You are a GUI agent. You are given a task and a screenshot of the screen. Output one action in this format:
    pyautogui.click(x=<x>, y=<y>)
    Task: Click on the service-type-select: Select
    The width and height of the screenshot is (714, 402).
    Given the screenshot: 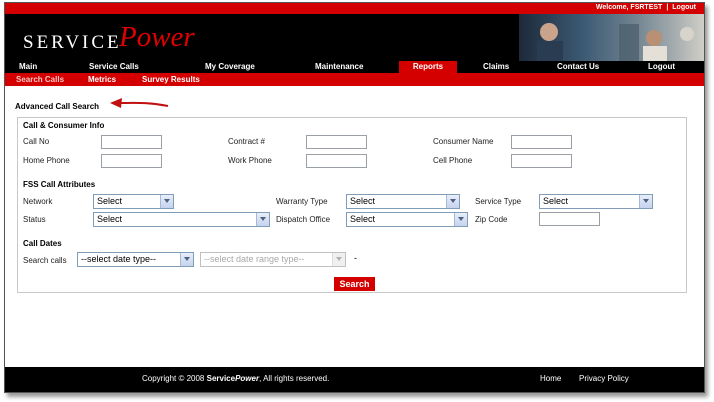 What is the action you would take?
    pyautogui.click(x=596, y=201)
    